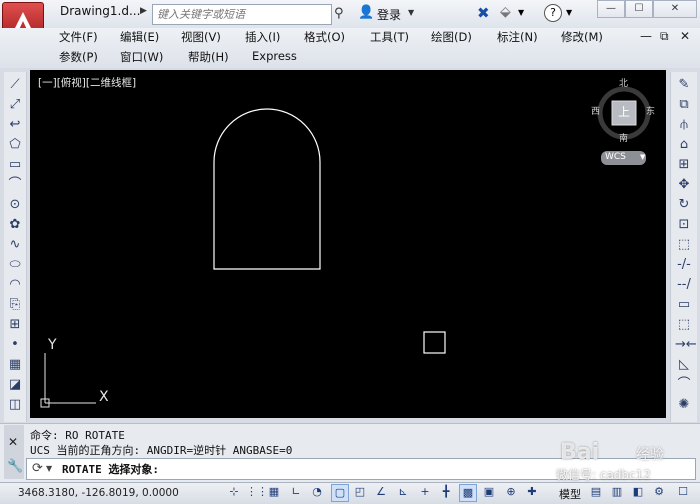  What do you see at coordinates (615, 157) in the screenshot?
I see `wcs-menu: WCS` at bounding box center [615, 157].